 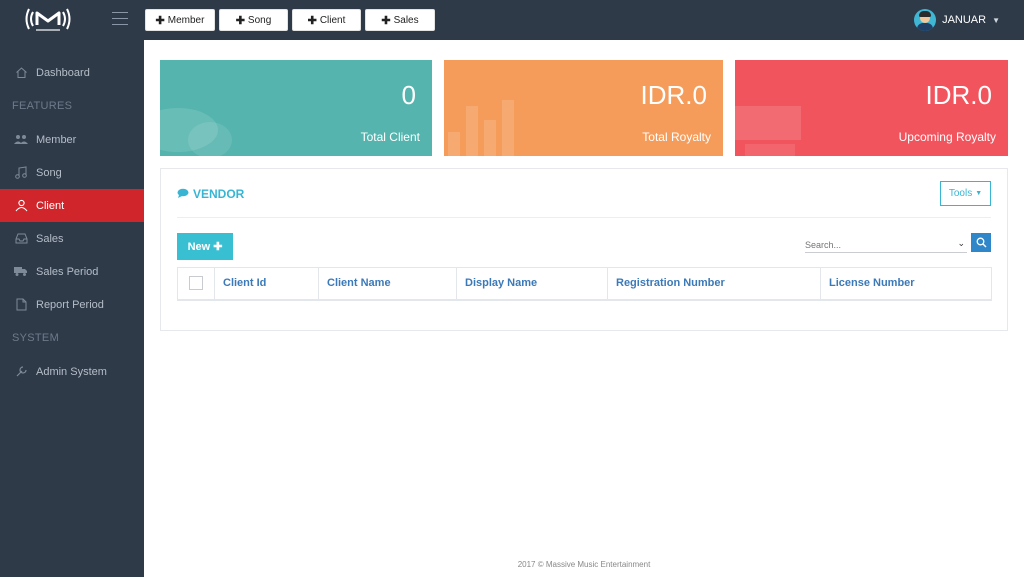 I want to click on add-member-button: ✚ Member, so click(x=180, y=20).